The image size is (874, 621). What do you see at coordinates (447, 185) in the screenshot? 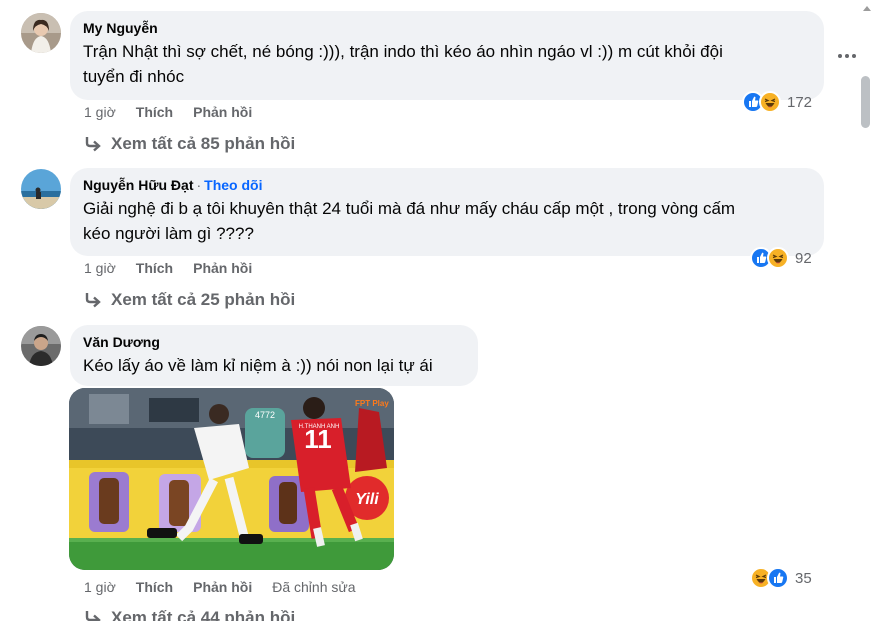
I see `comment-author-line: Nguyễn Hữu Đạt · Theo dõi` at bounding box center [447, 185].